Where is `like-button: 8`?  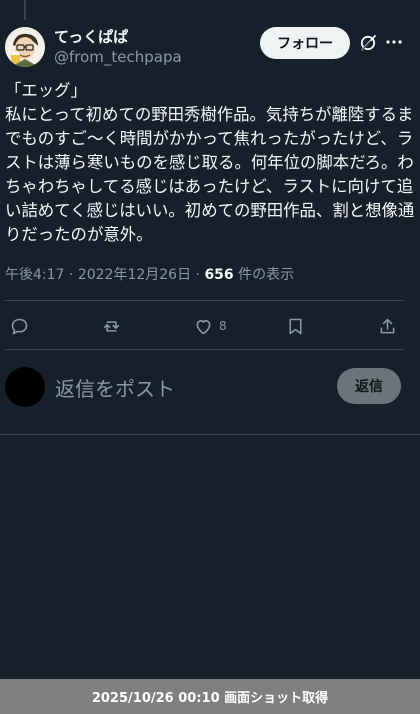
like-button: 8 is located at coordinates (210, 326).